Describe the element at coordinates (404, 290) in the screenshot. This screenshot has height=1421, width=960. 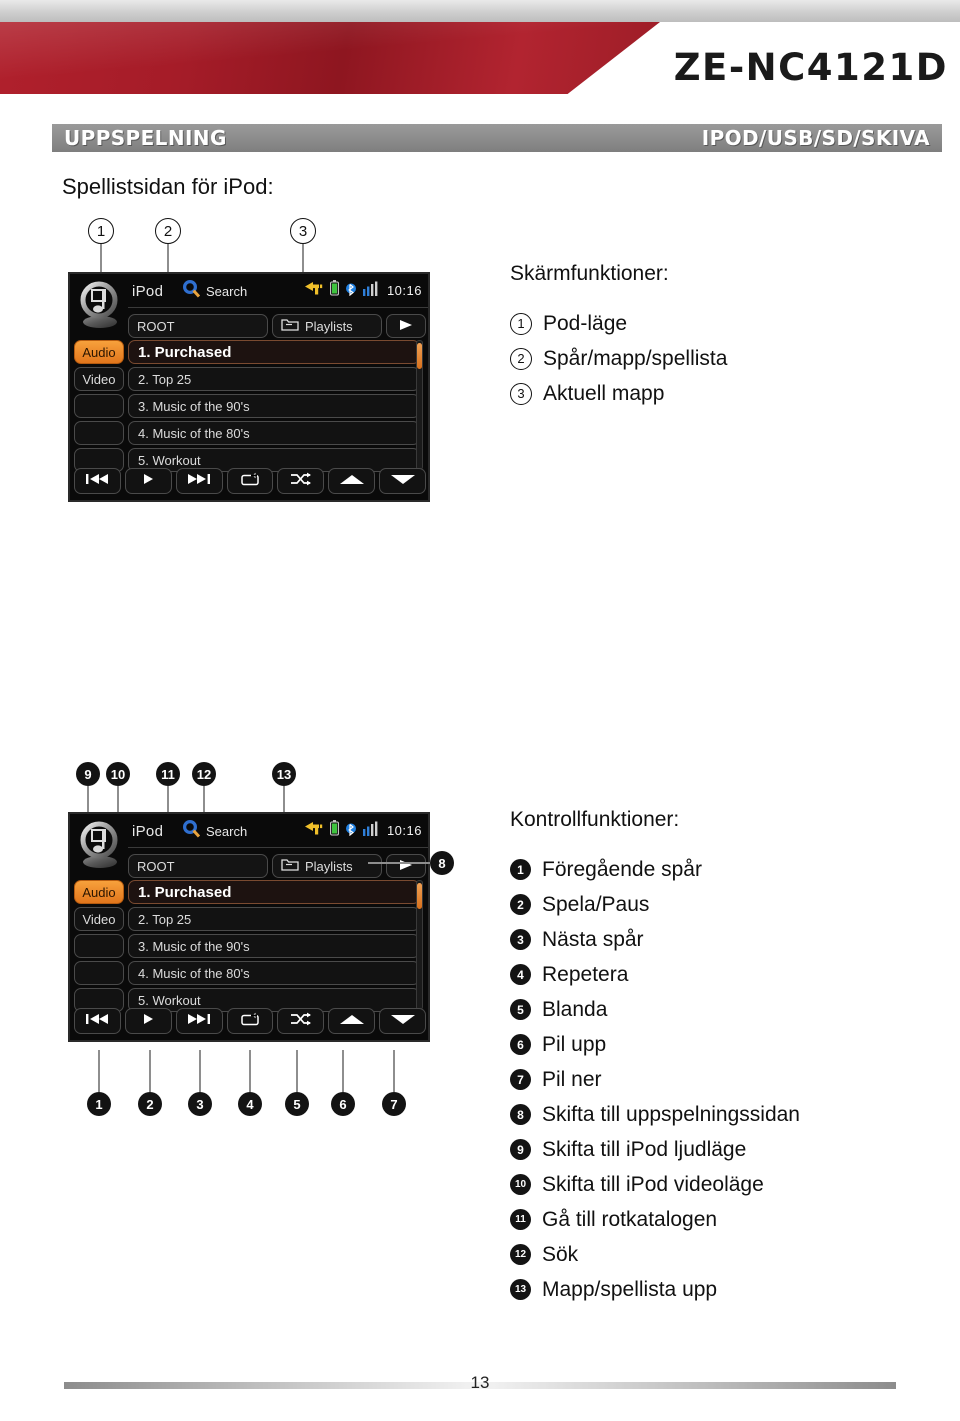
I see `device-clock: 10:16` at that location.